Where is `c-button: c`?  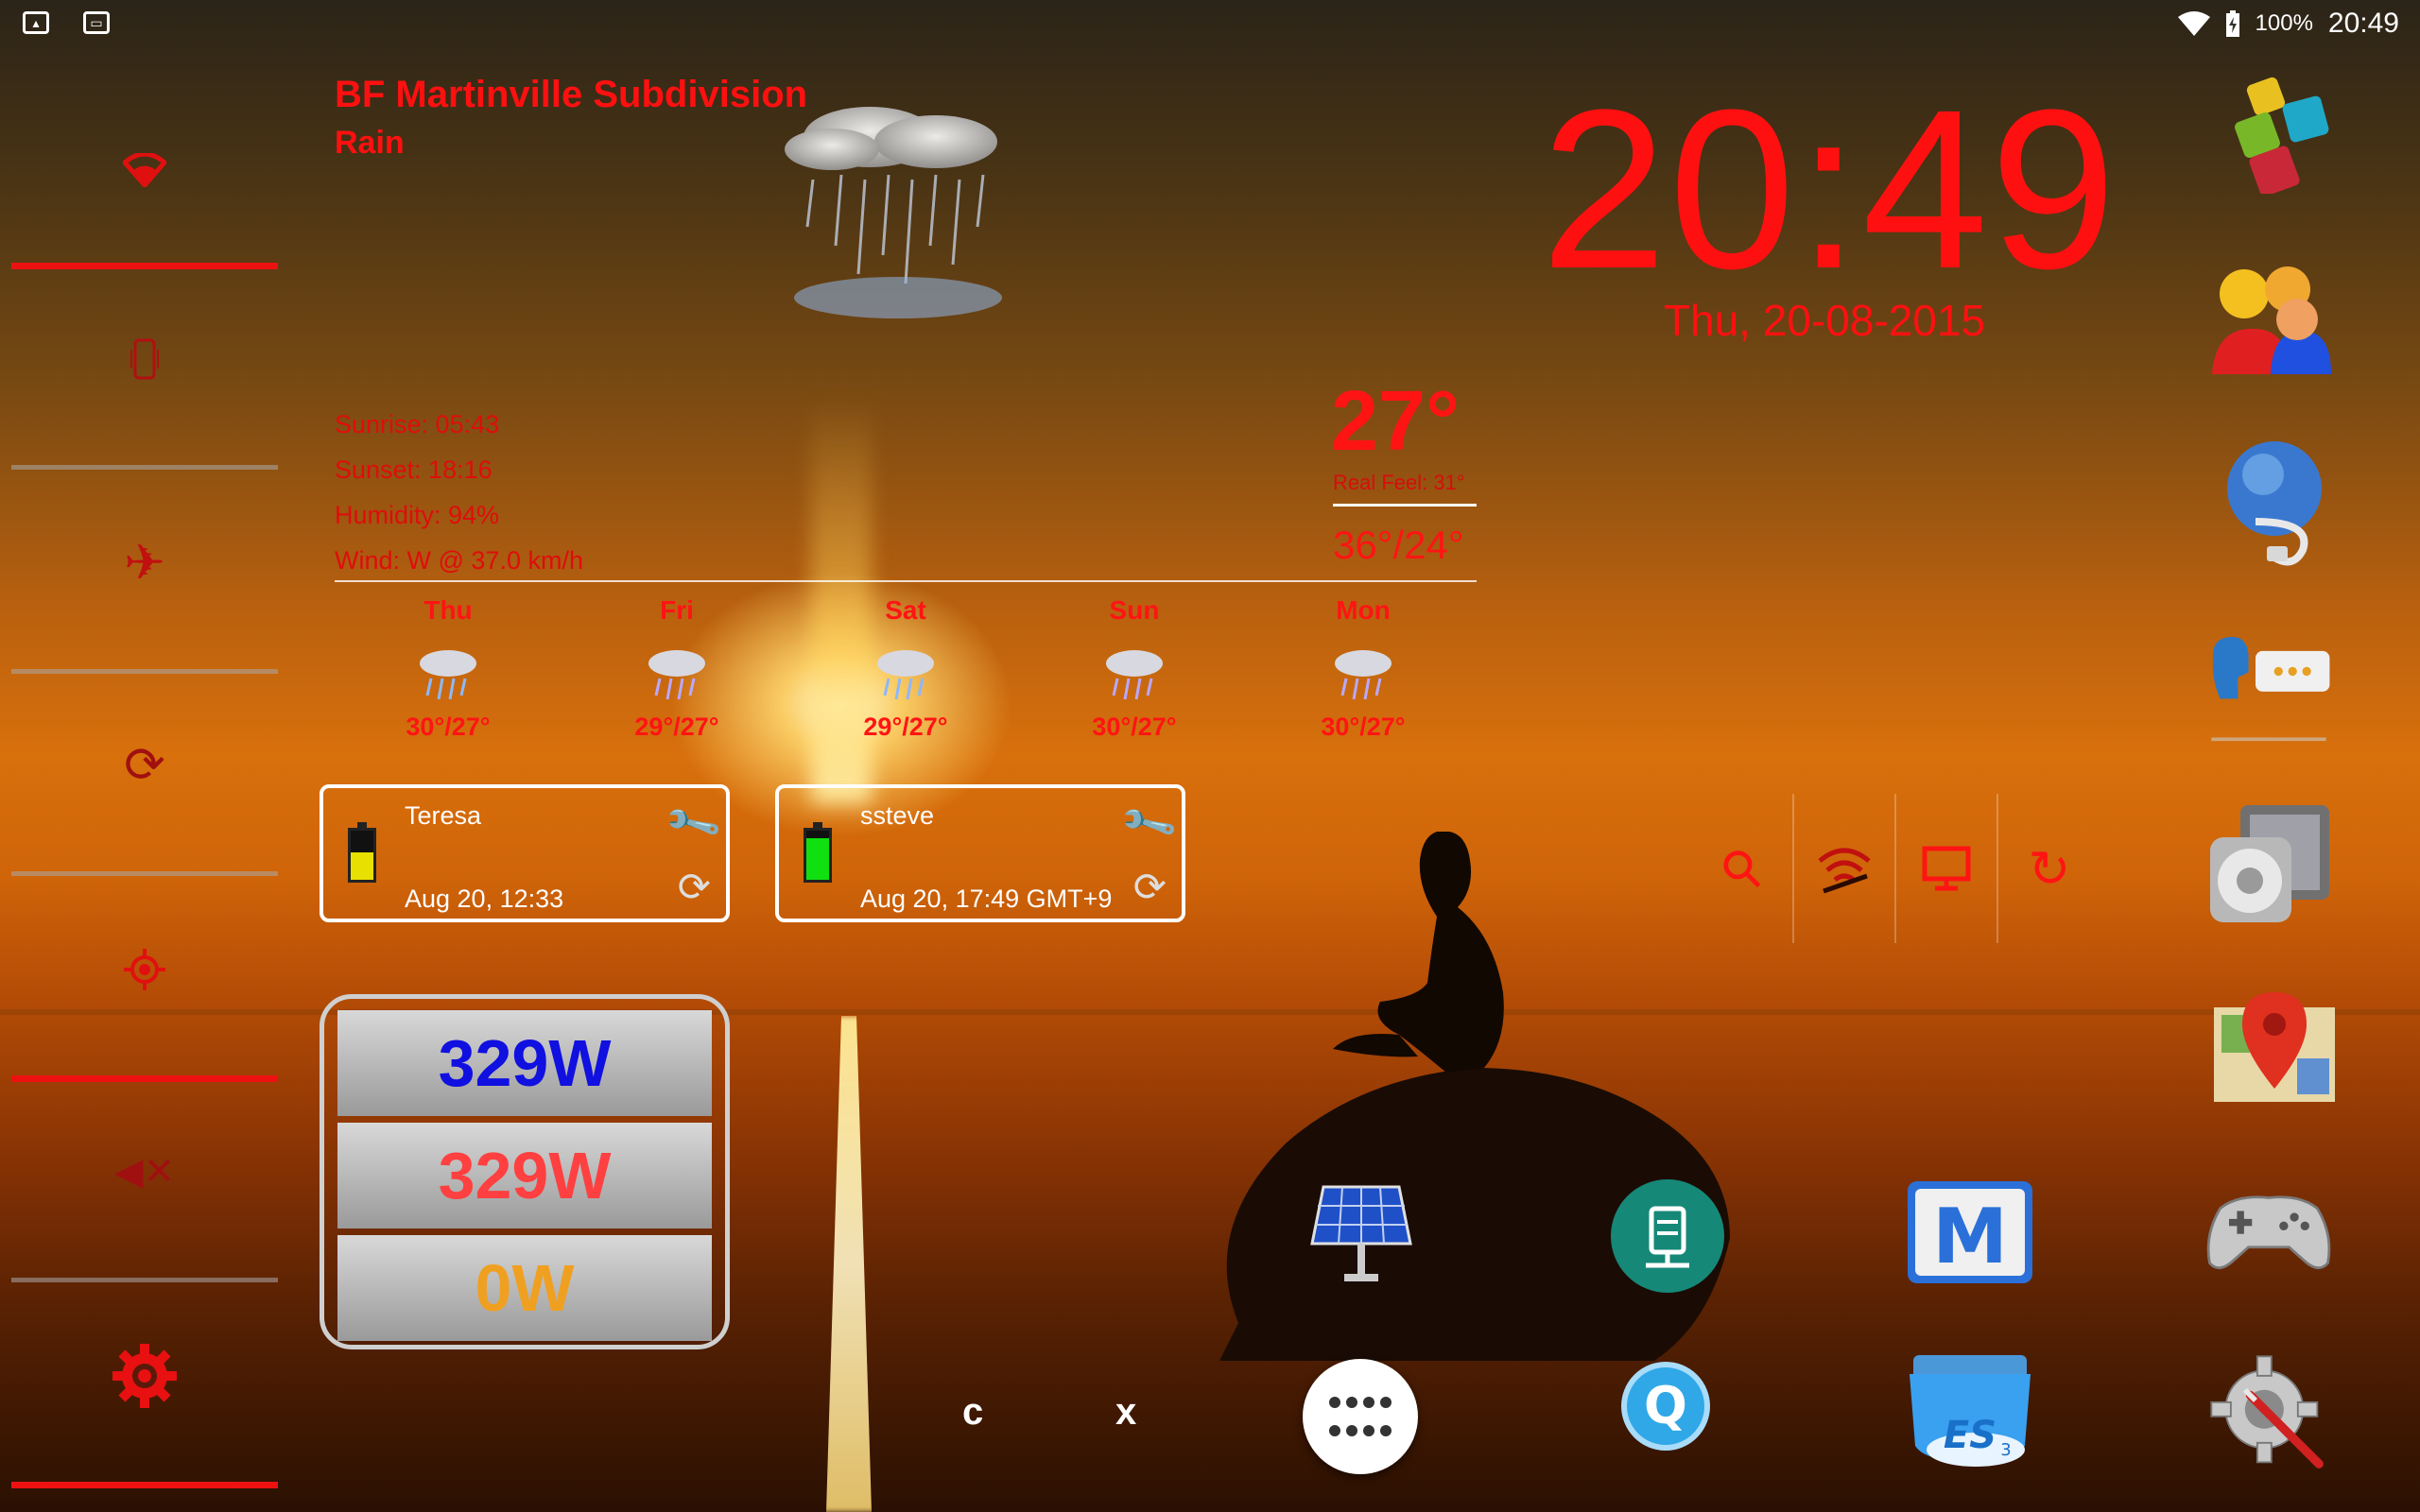 c-button: c is located at coordinates (972, 1412).